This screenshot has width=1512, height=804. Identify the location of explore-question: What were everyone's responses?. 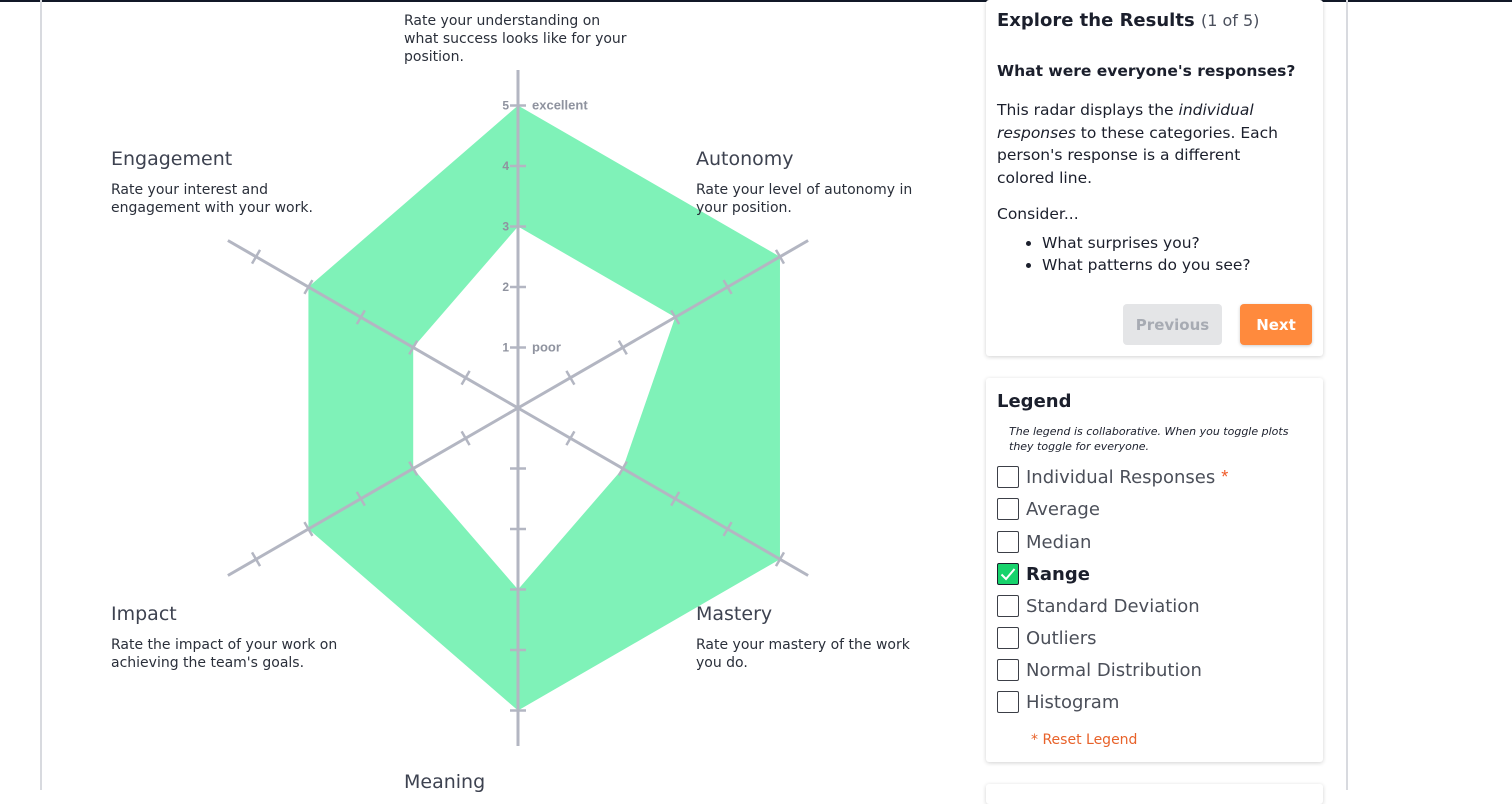
(1146, 71).